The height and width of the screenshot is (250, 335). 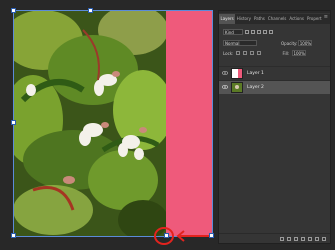 What do you see at coordinates (274, 53) in the screenshot?
I see `lock-row: Lock: Fill: 100%` at bounding box center [274, 53].